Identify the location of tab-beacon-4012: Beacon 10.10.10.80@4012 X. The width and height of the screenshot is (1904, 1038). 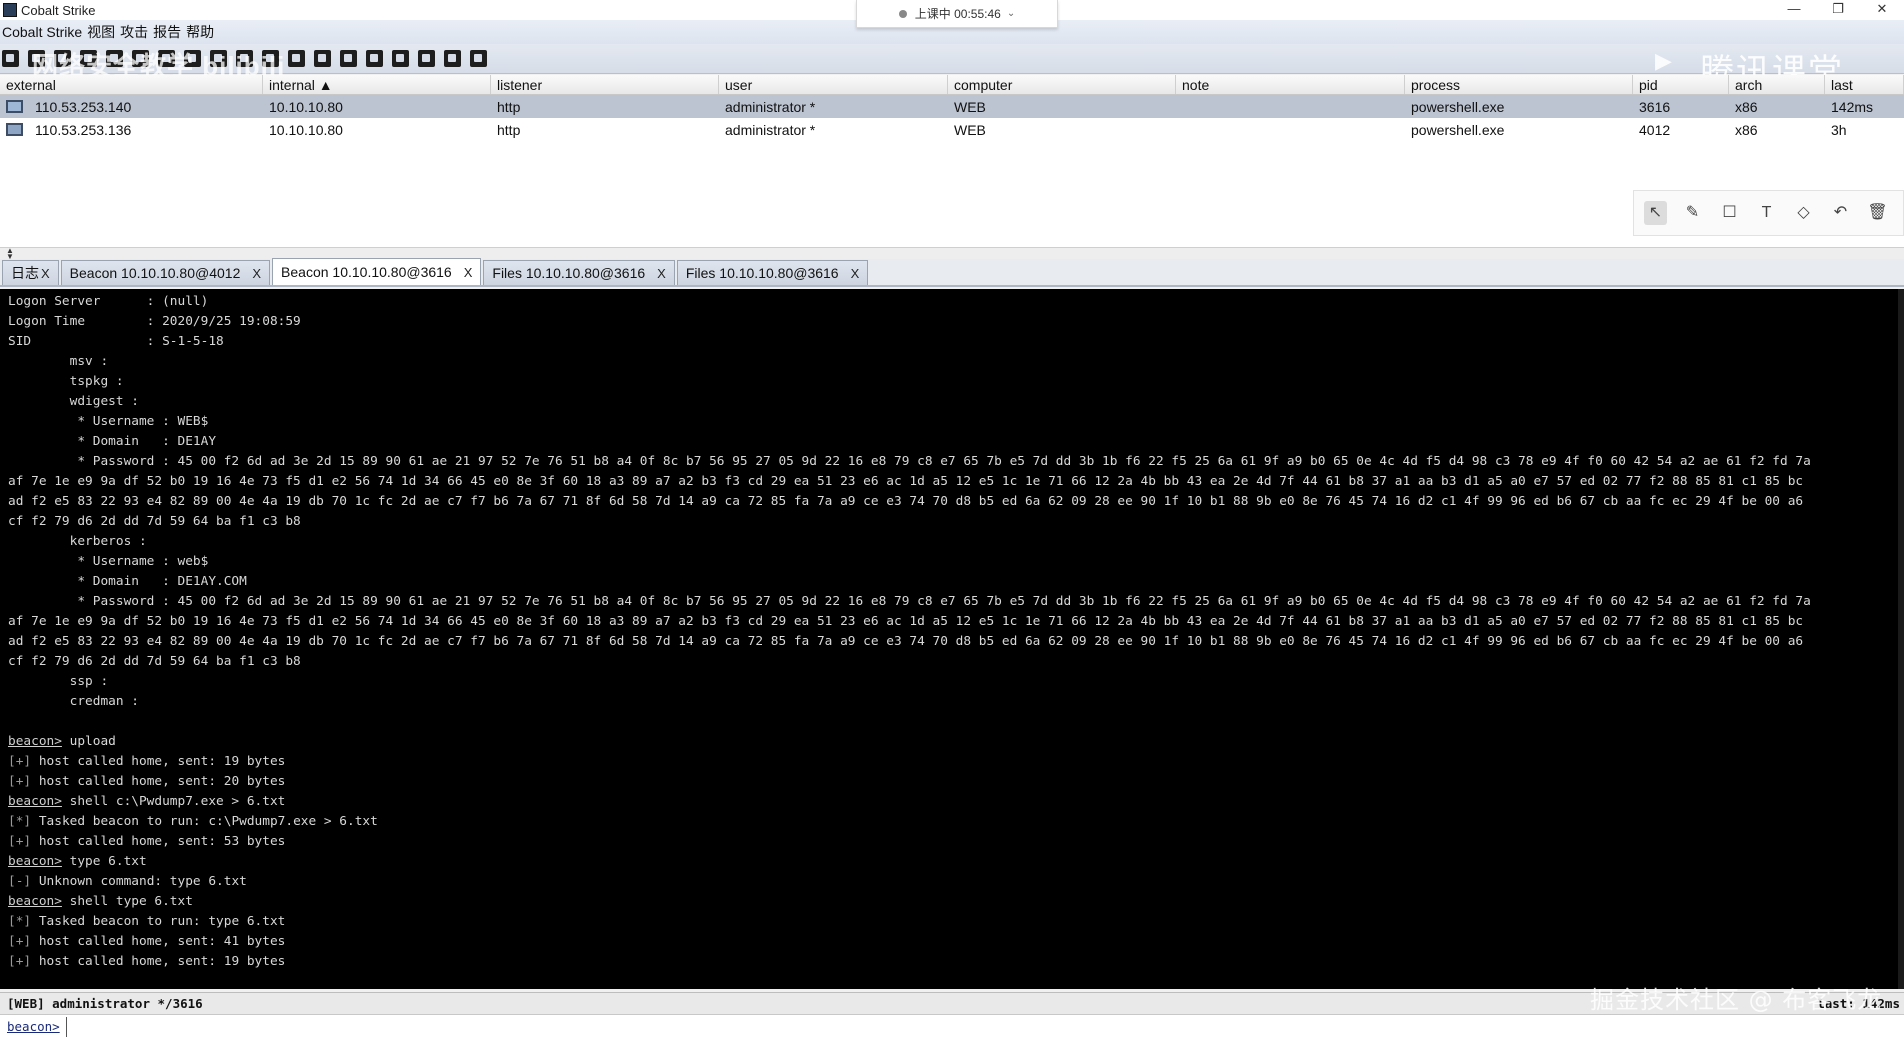
(165, 272).